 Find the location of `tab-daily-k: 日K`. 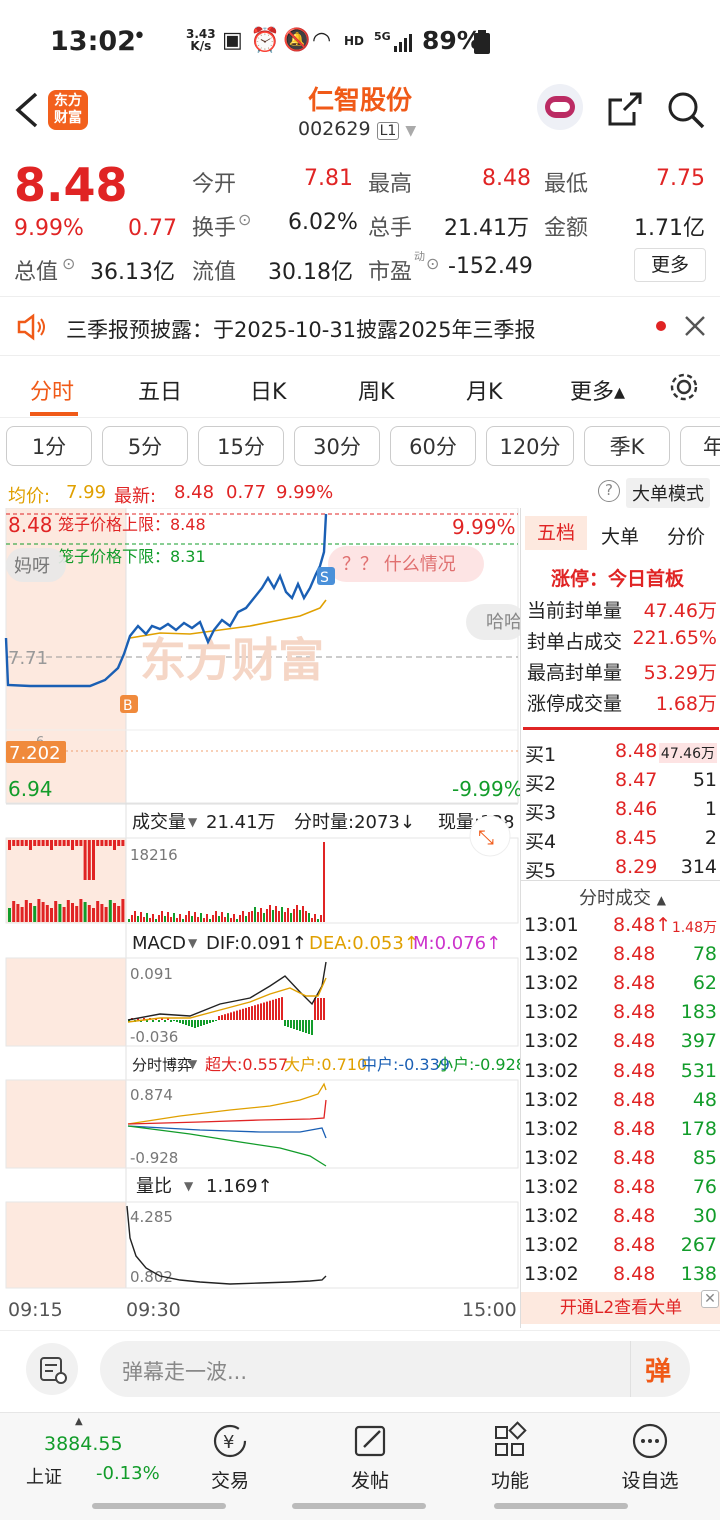

tab-daily-k: 日K is located at coordinates (268, 390).